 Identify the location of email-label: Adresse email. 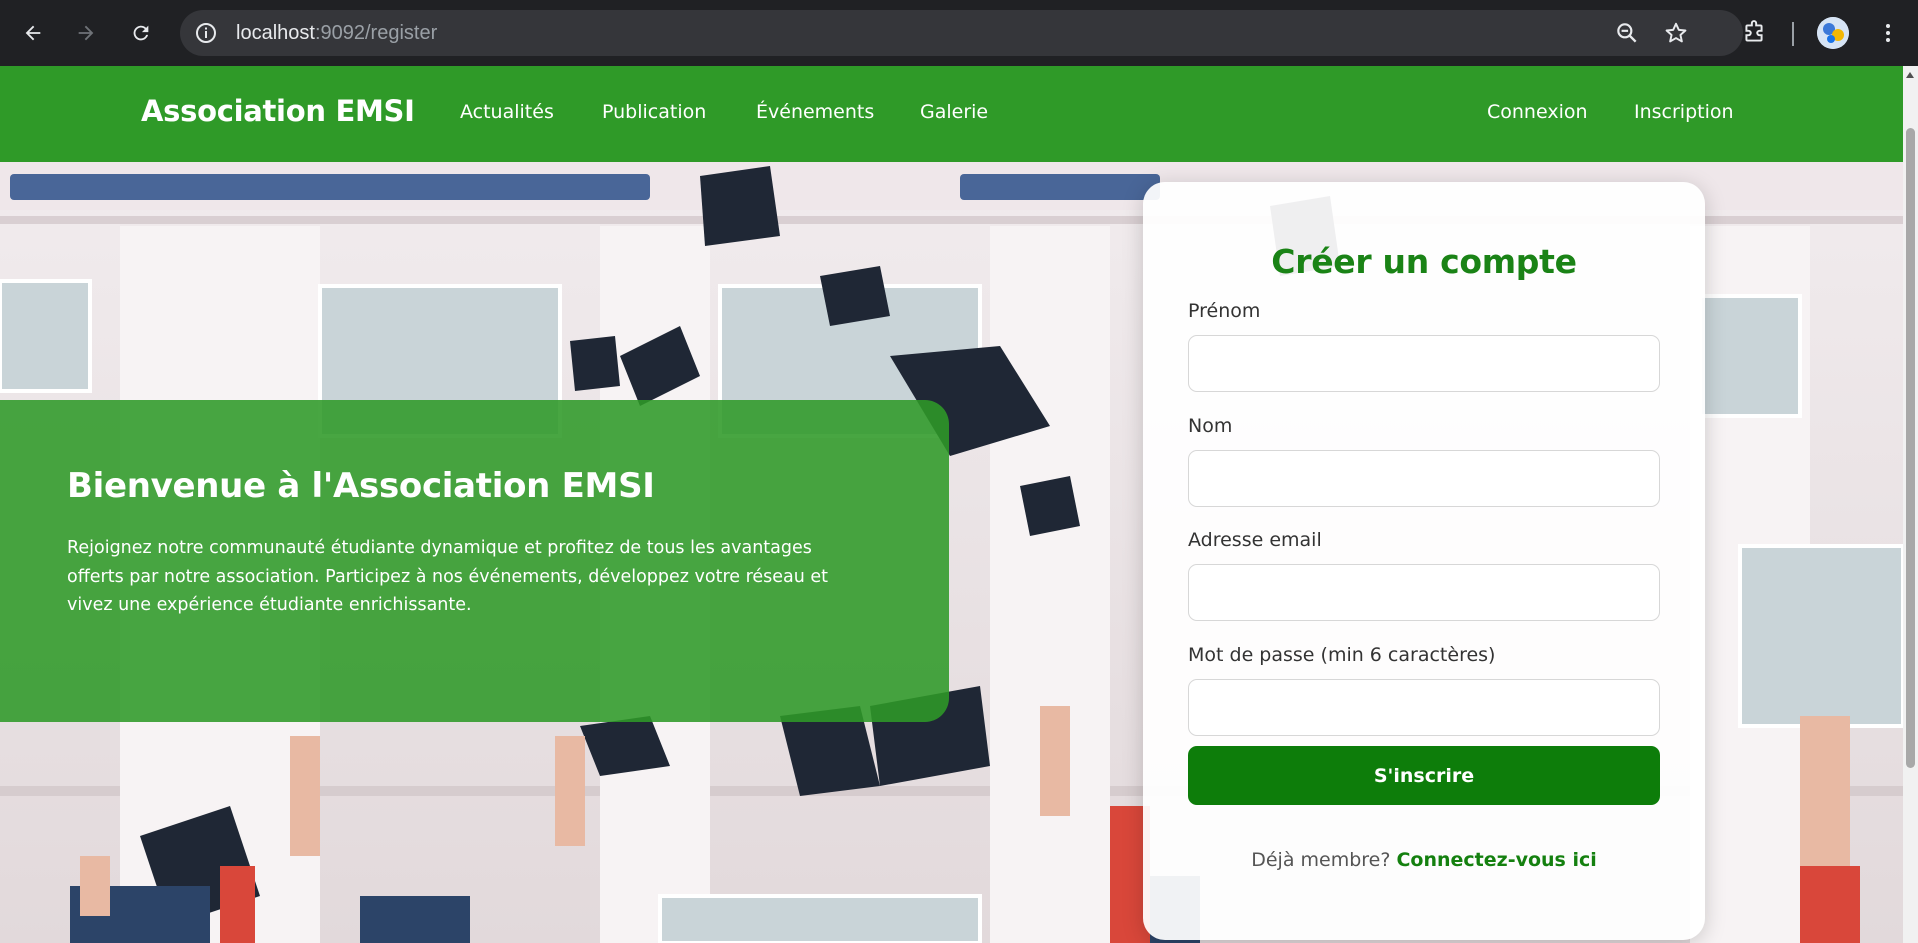
(1255, 540).